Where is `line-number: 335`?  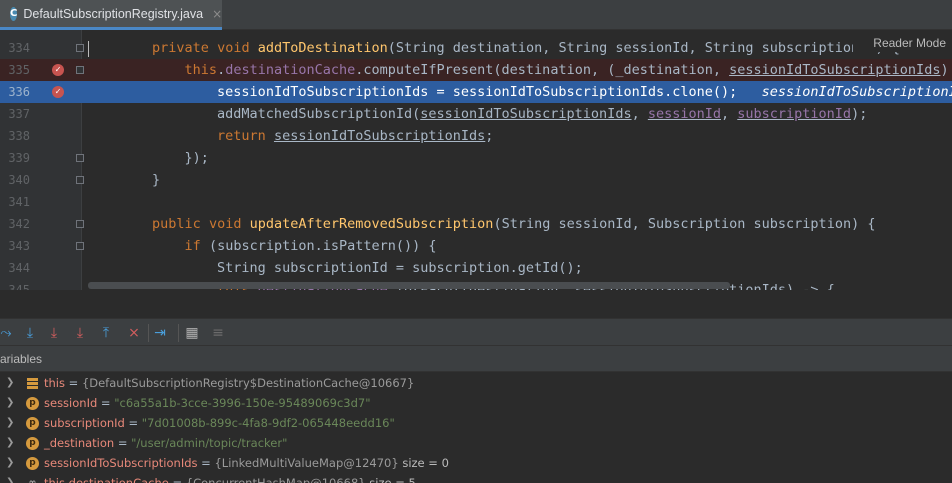 line-number: 335 is located at coordinates (15, 70).